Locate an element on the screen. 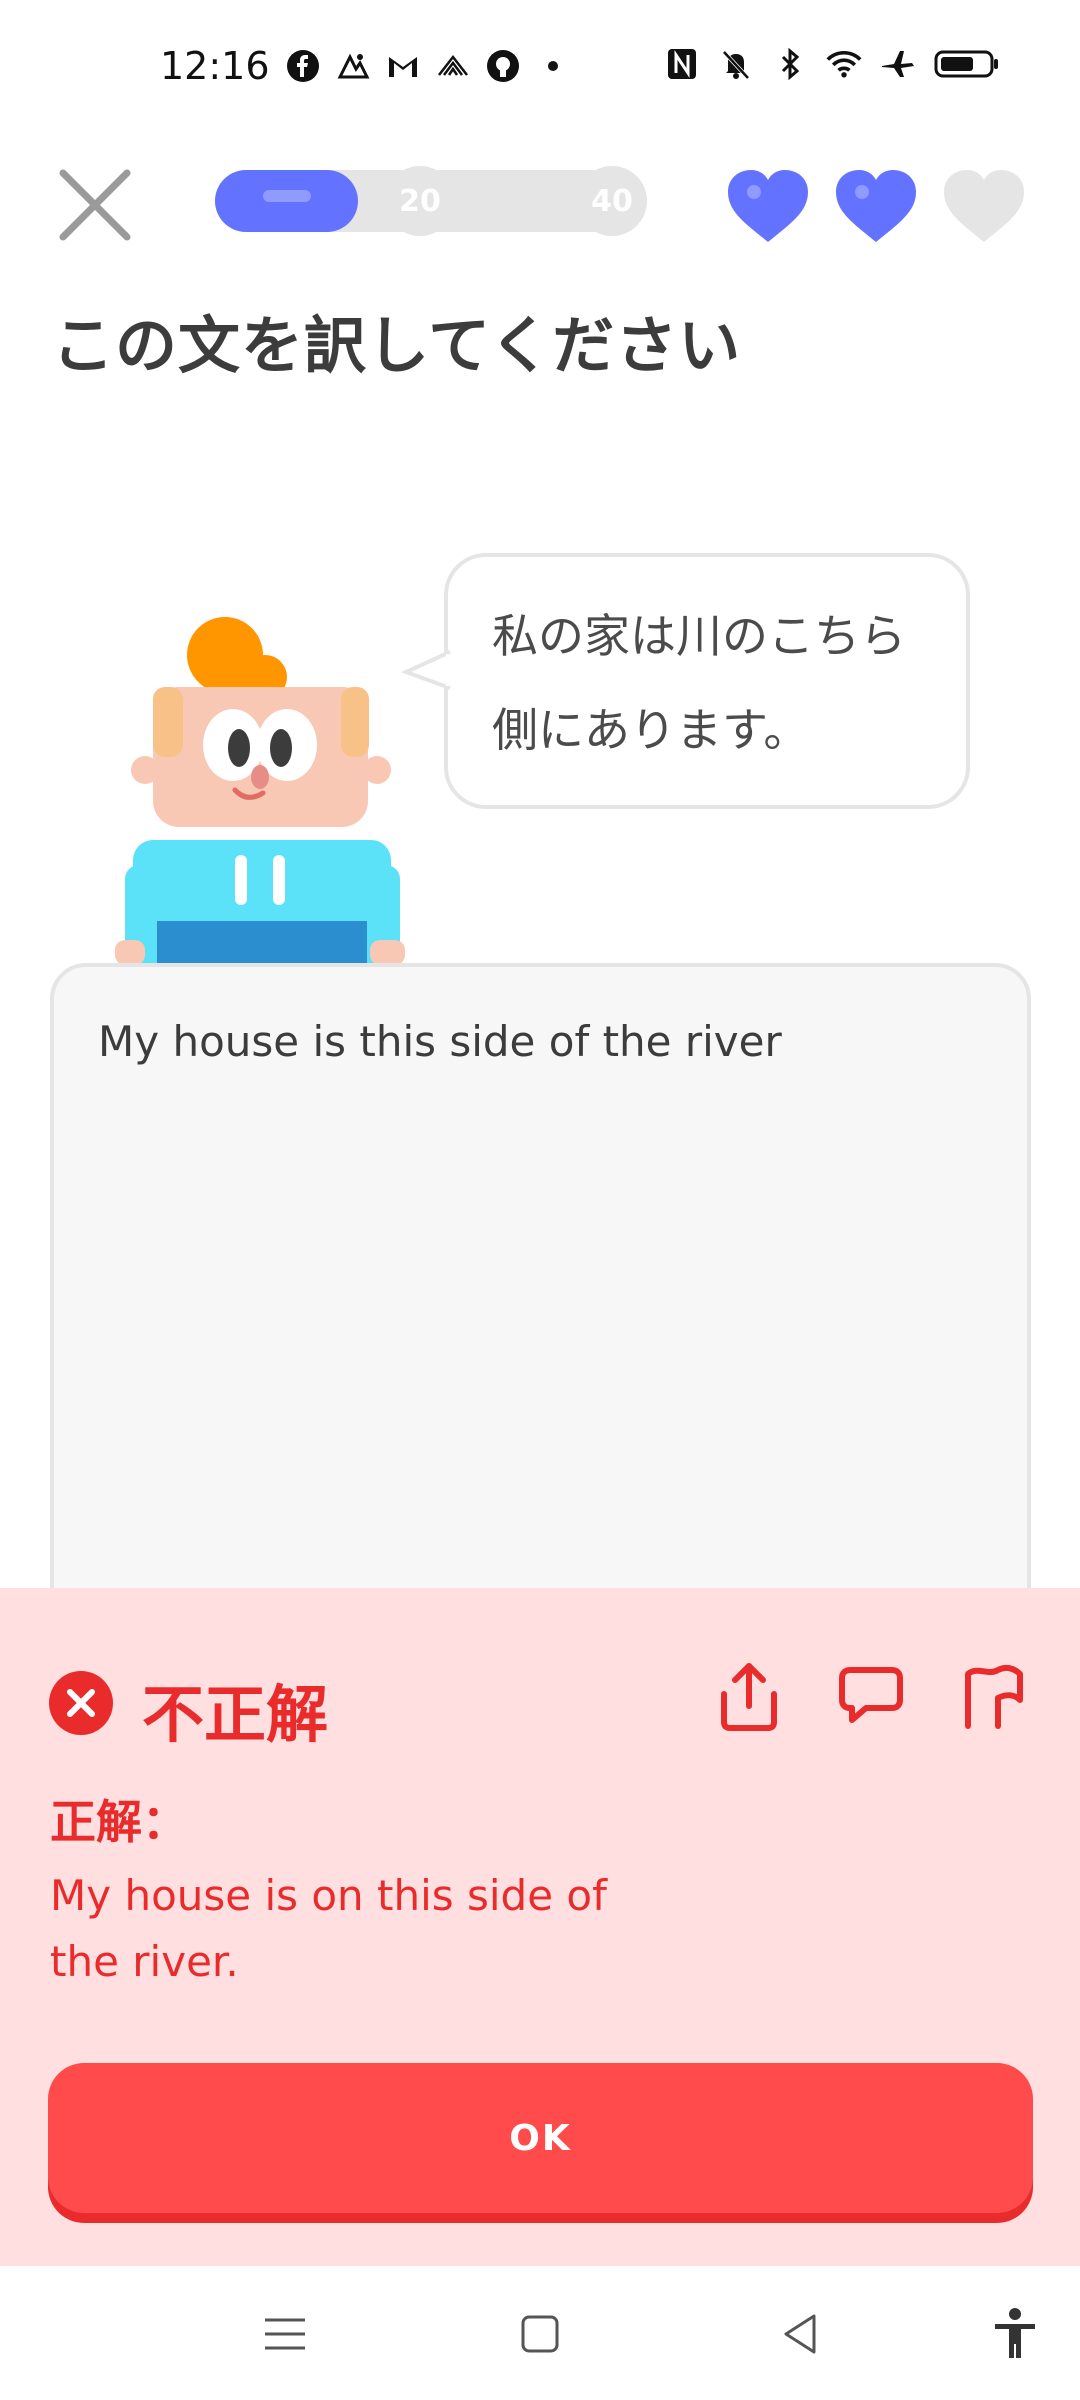  correct-answer-line2: the river. is located at coordinates (144, 1961).